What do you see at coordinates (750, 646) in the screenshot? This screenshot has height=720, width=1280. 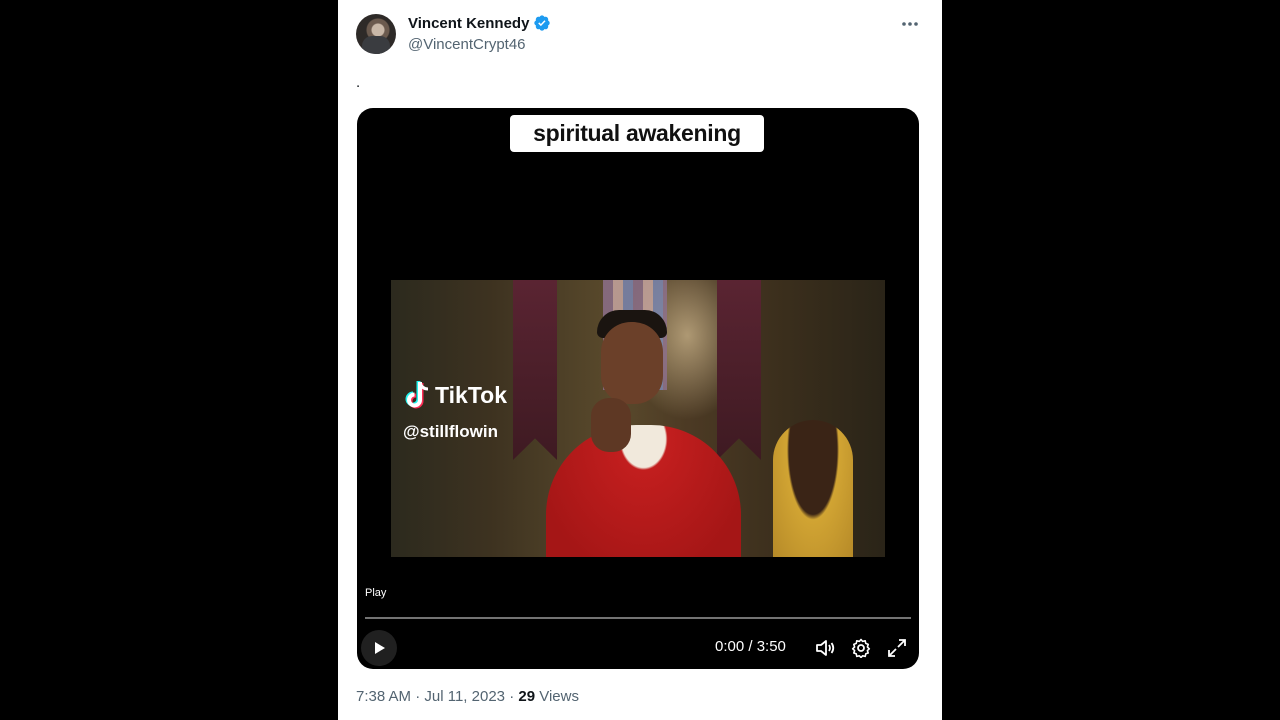 I see `video-time-readout: 0:00 / 3:50` at bounding box center [750, 646].